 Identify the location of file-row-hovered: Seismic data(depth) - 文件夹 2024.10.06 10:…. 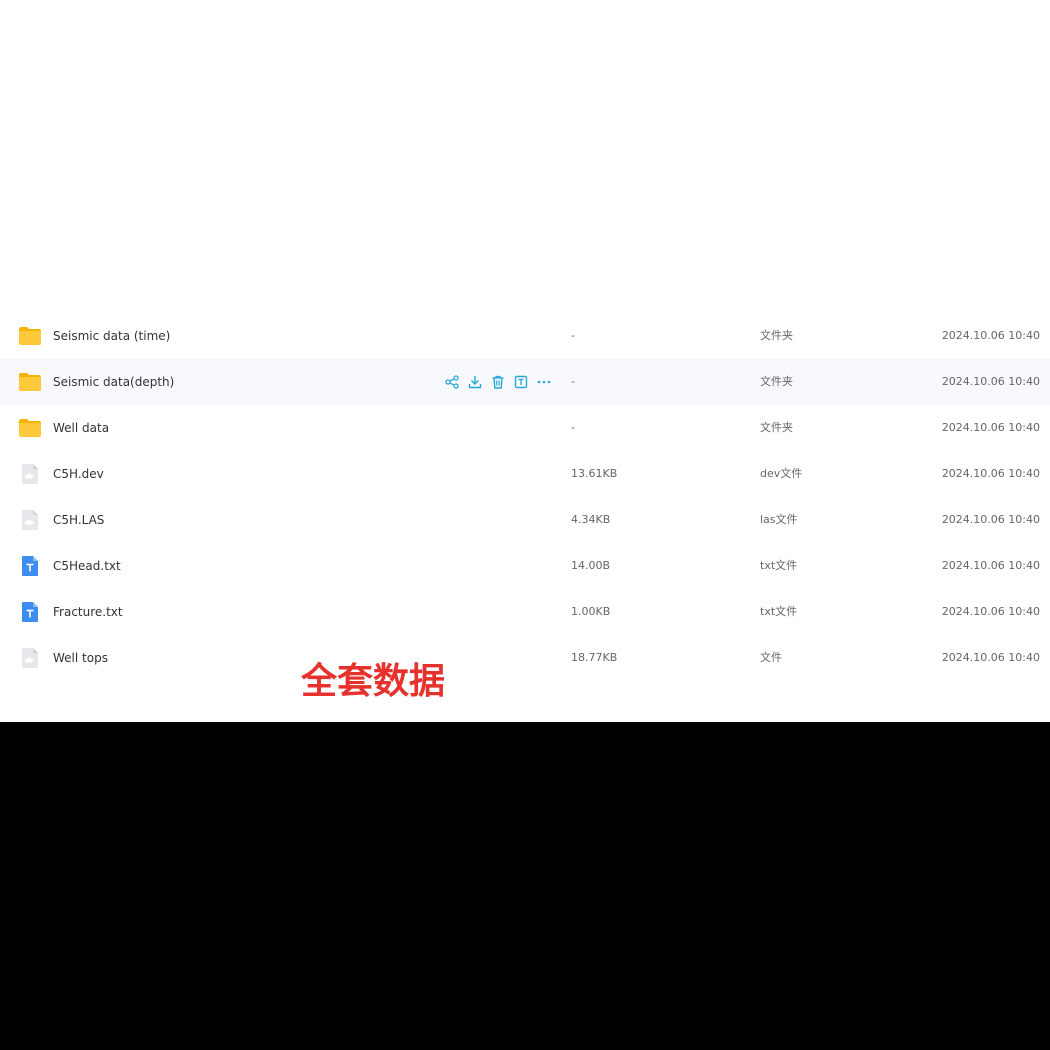
(525, 382).